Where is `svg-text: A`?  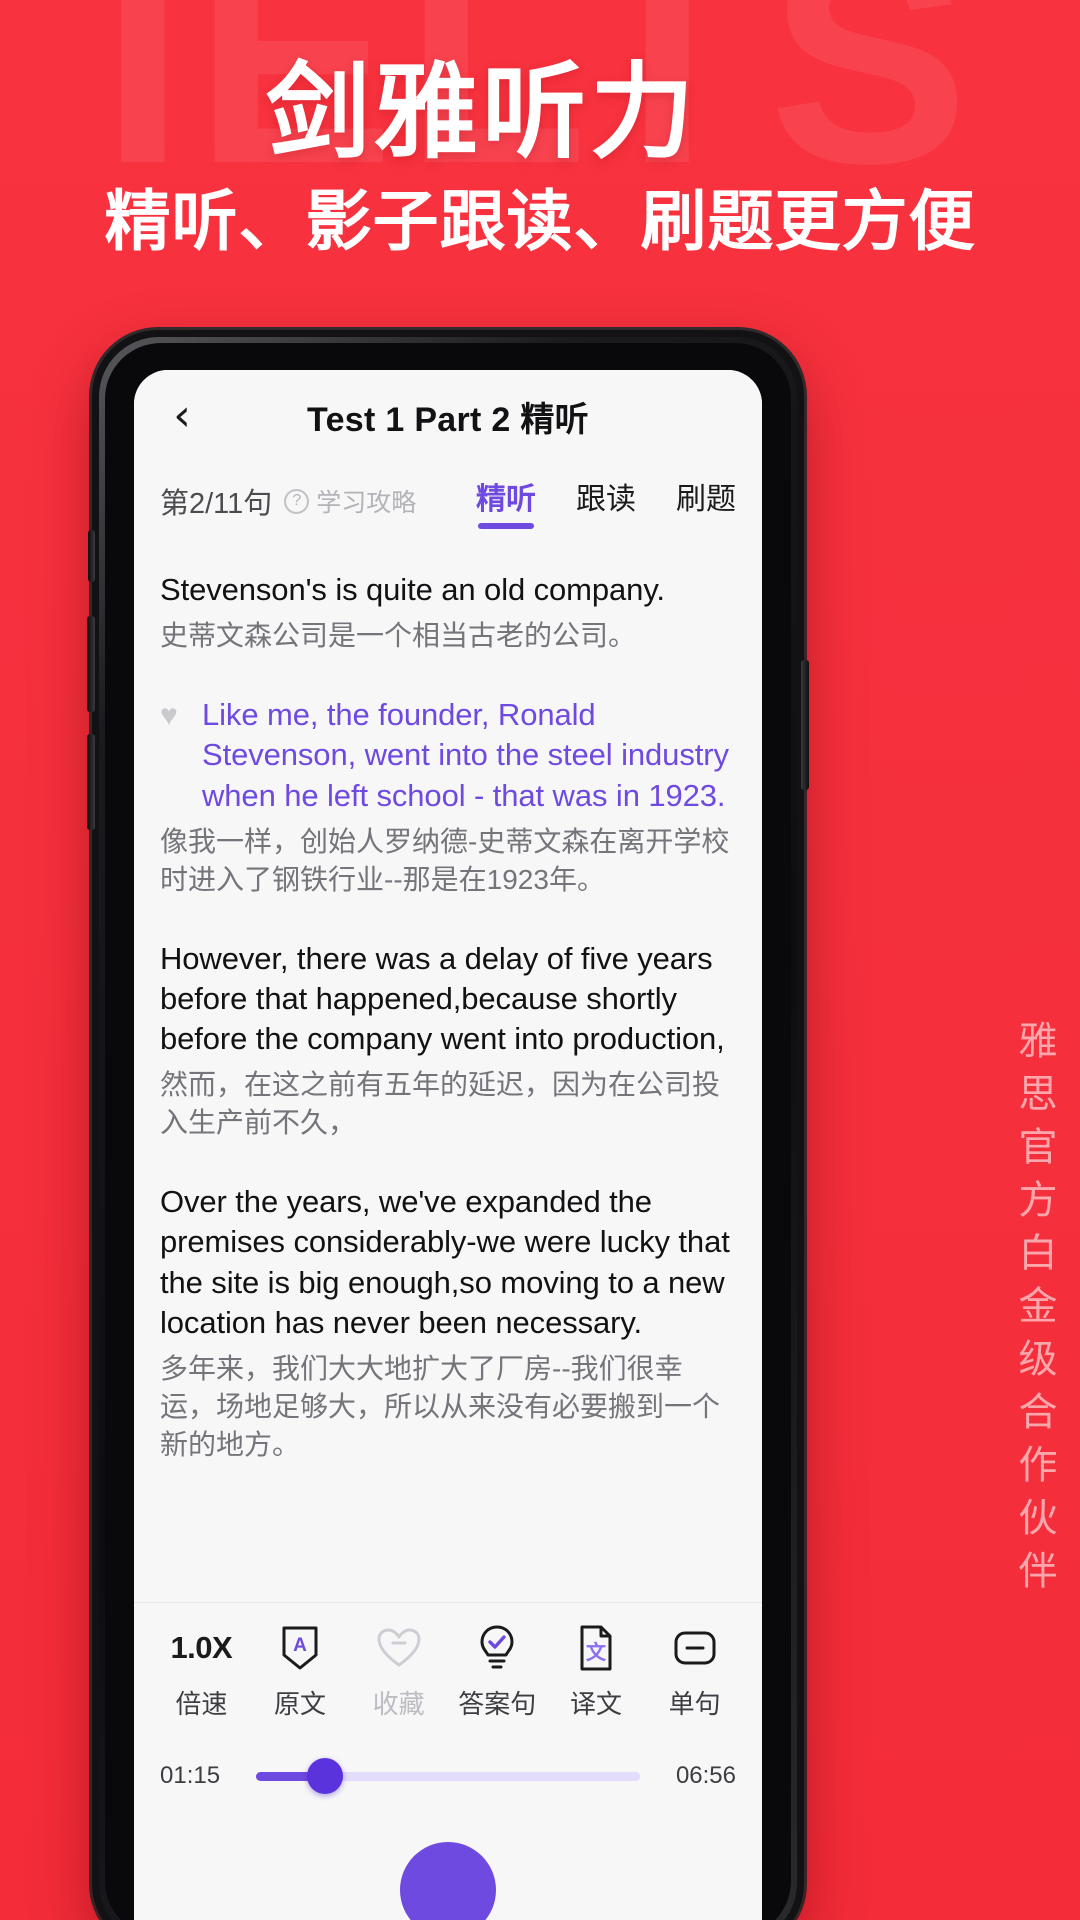
svg-text: A is located at coordinates (300, 1645).